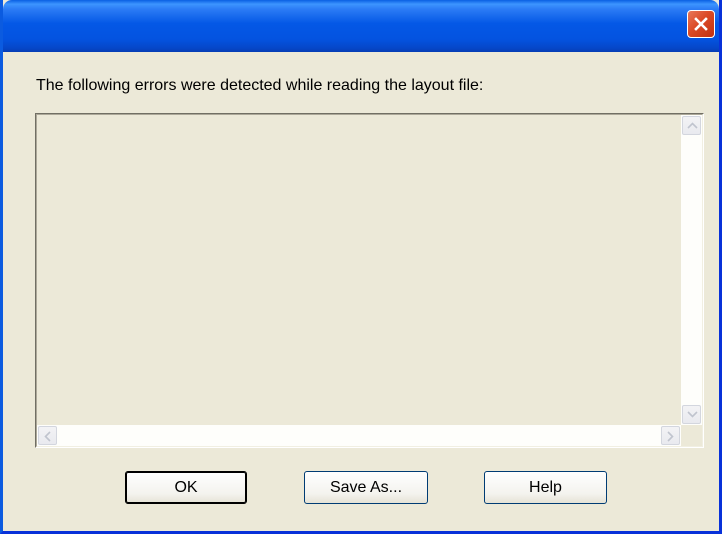 The height and width of the screenshot is (534, 722). What do you see at coordinates (545, 487) in the screenshot?
I see `help-button: Help` at bounding box center [545, 487].